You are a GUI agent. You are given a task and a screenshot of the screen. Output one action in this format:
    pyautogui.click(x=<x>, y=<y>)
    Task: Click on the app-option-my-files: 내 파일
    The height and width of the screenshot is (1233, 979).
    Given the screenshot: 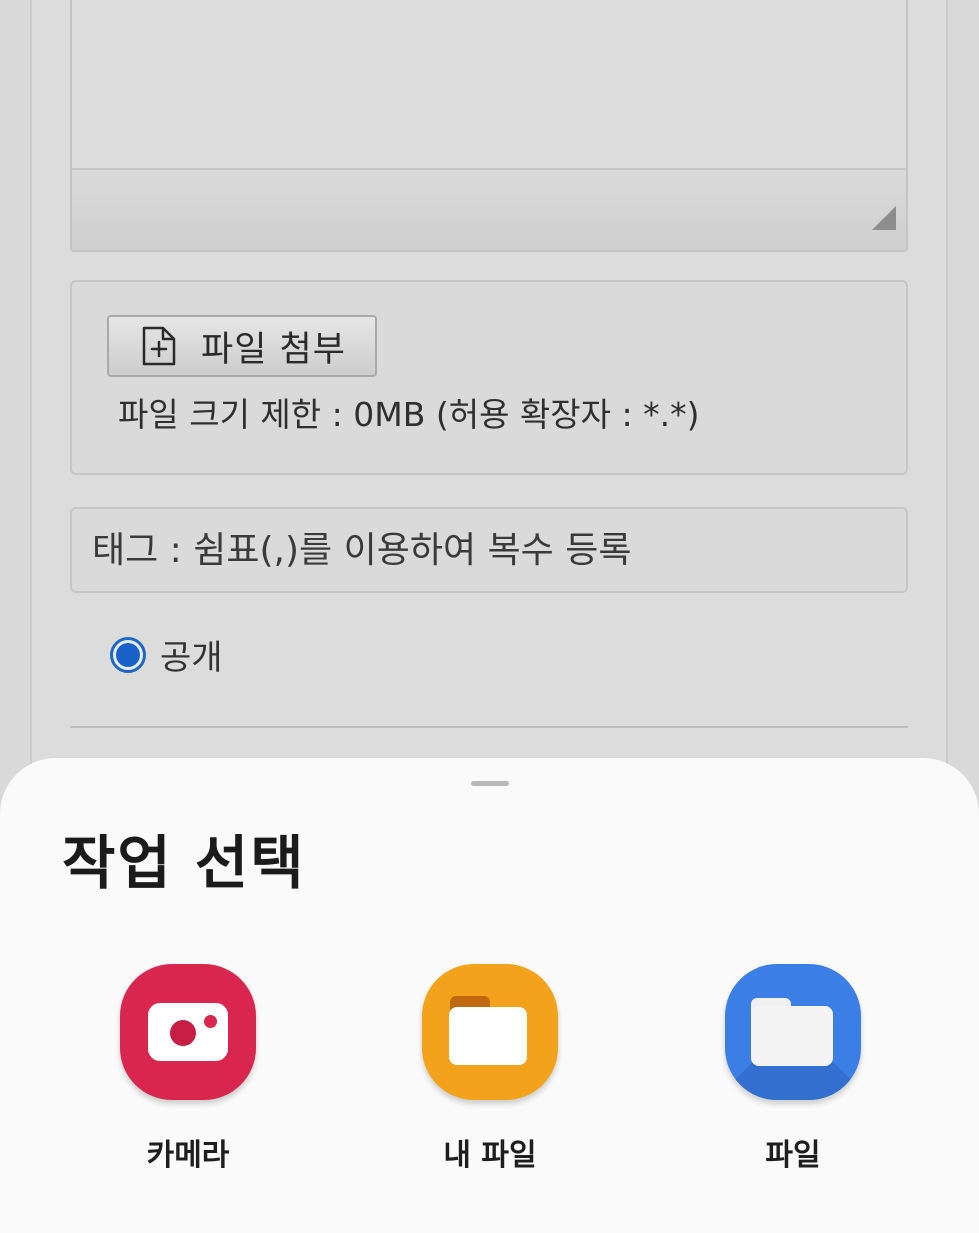 What is the action you would take?
    pyautogui.click(x=490, y=1074)
    